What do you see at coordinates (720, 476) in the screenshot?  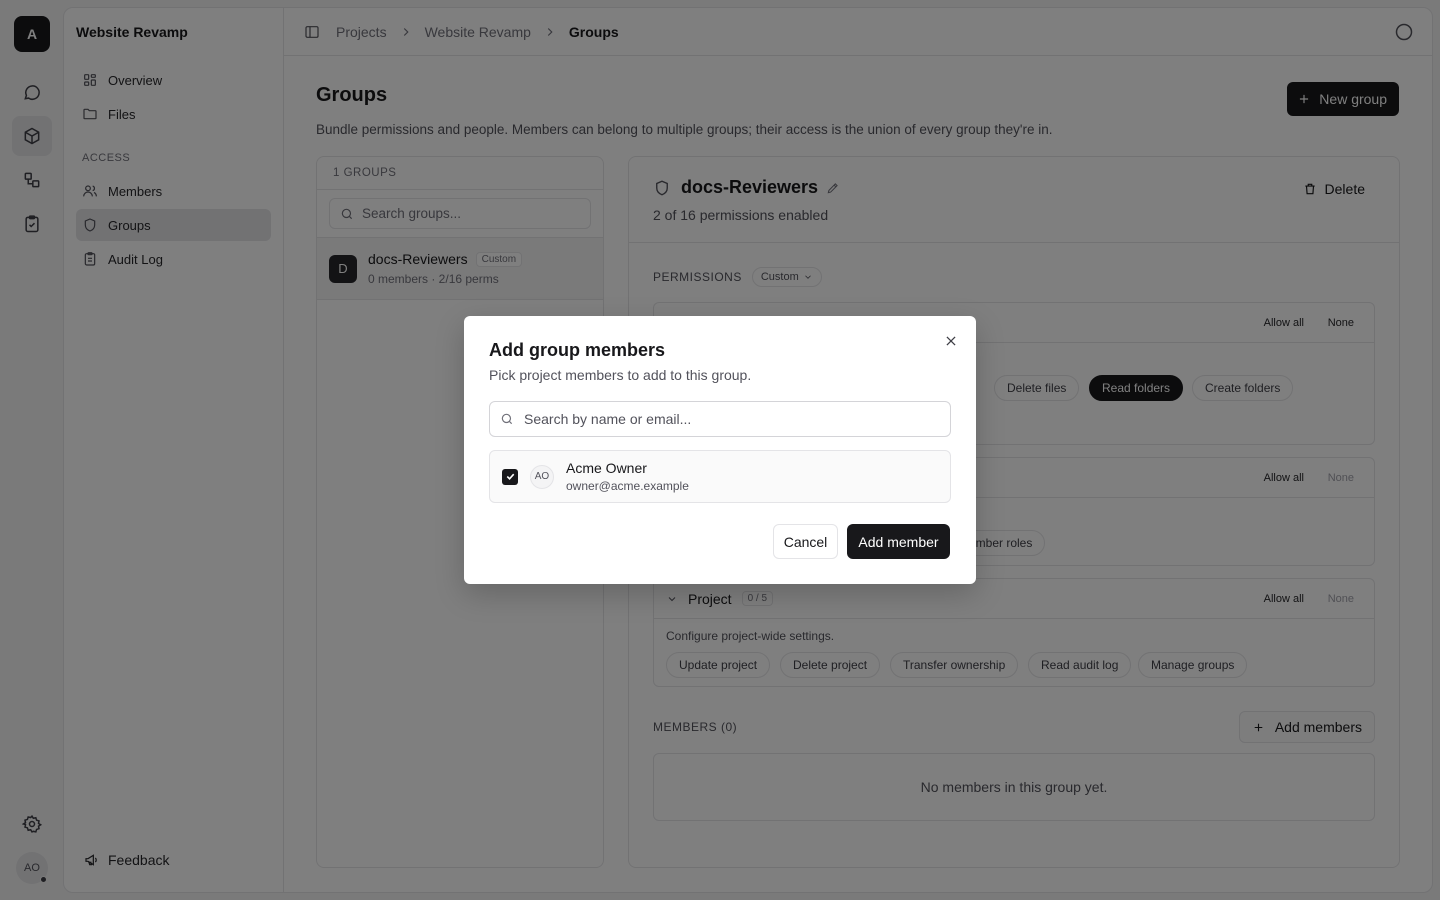 I see `member-option: AO Acme Owner owner@acme.example` at bounding box center [720, 476].